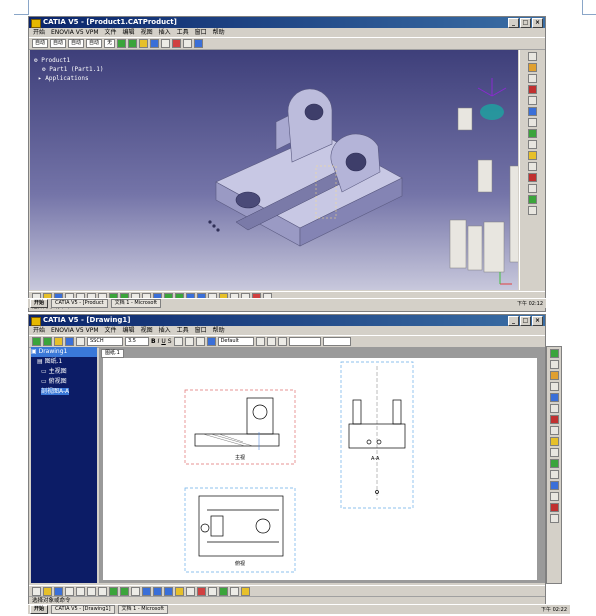 This screenshot has width=596, height=616. What do you see at coordinates (105, 341) in the screenshot?
I see `font-combo: SSCH` at bounding box center [105, 341].